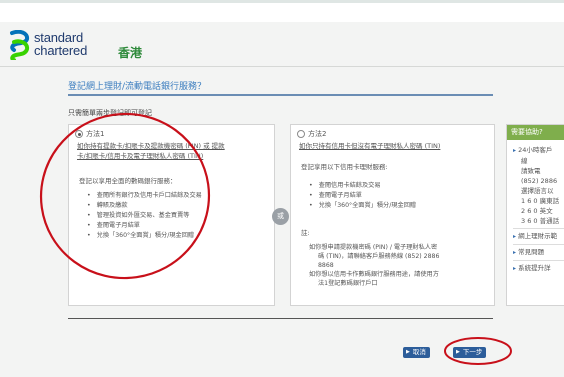  What do you see at coordinates (282, 11) in the screenshot?
I see `browser-top-bar` at bounding box center [282, 11].